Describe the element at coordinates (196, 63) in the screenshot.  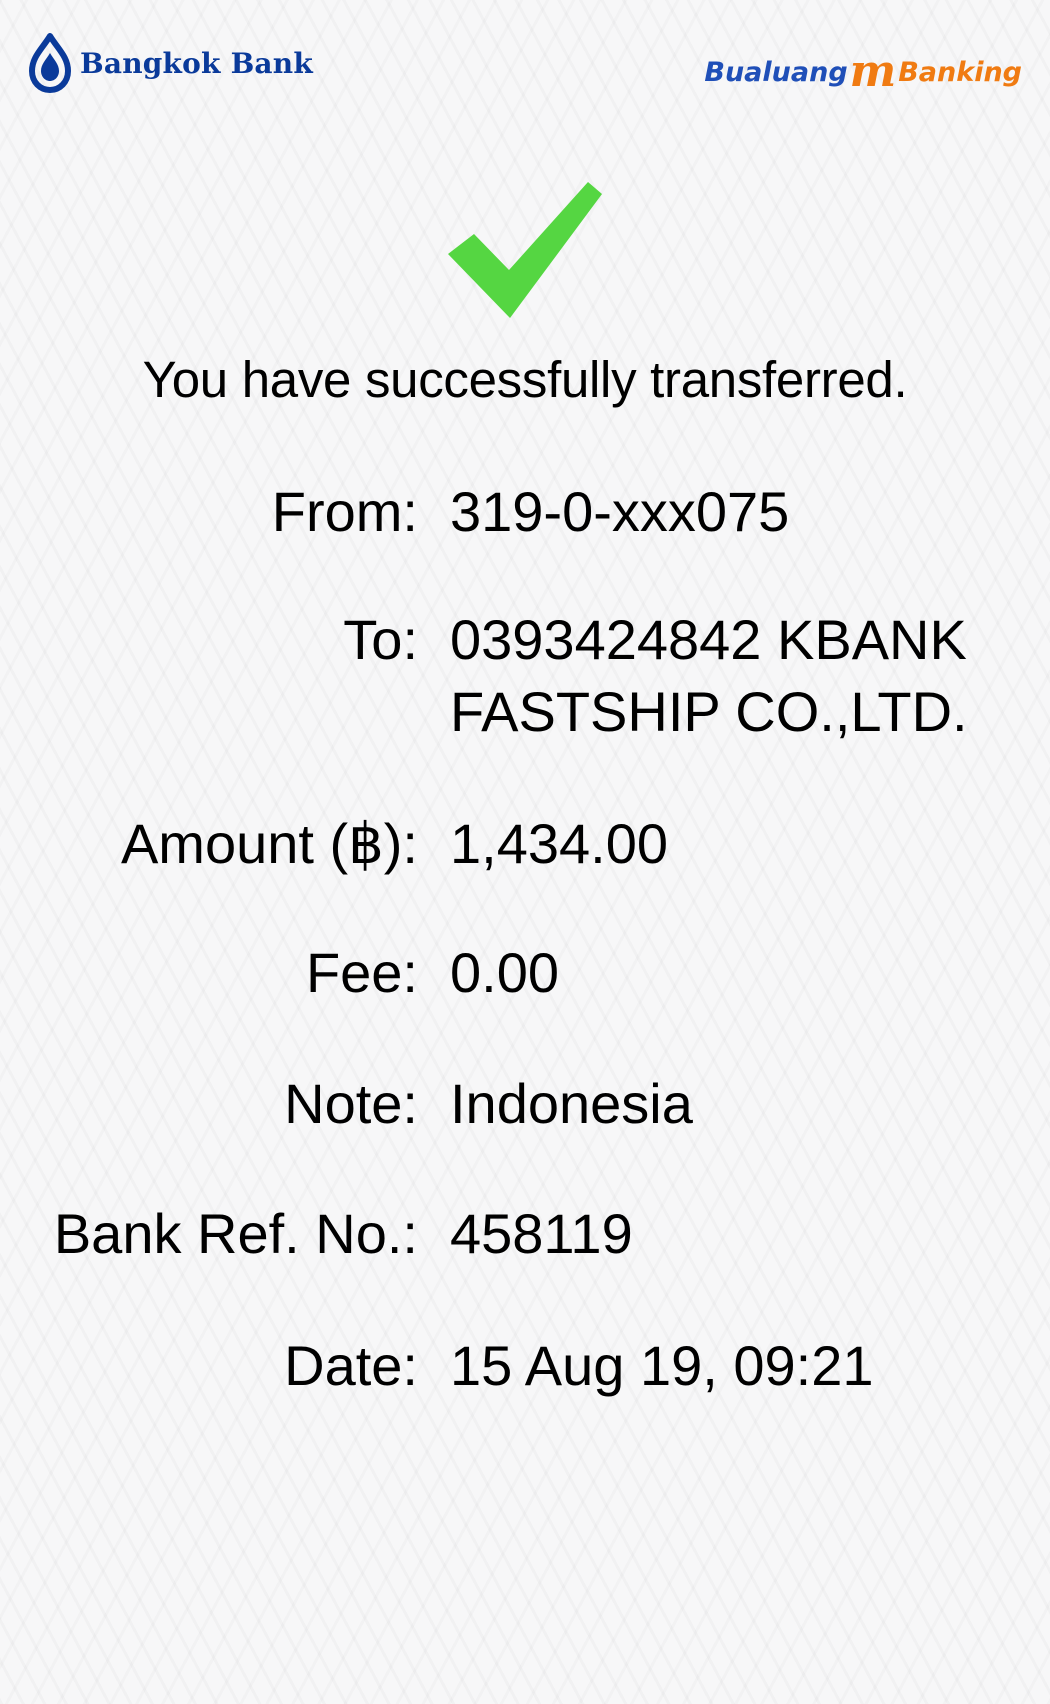
I see `bank-name: Bangkok Bank` at that location.